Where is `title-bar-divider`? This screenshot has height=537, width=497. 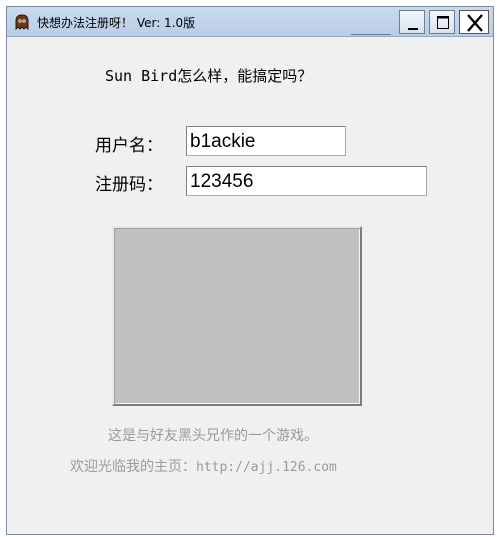 title-bar-divider is located at coordinates (371, 34).